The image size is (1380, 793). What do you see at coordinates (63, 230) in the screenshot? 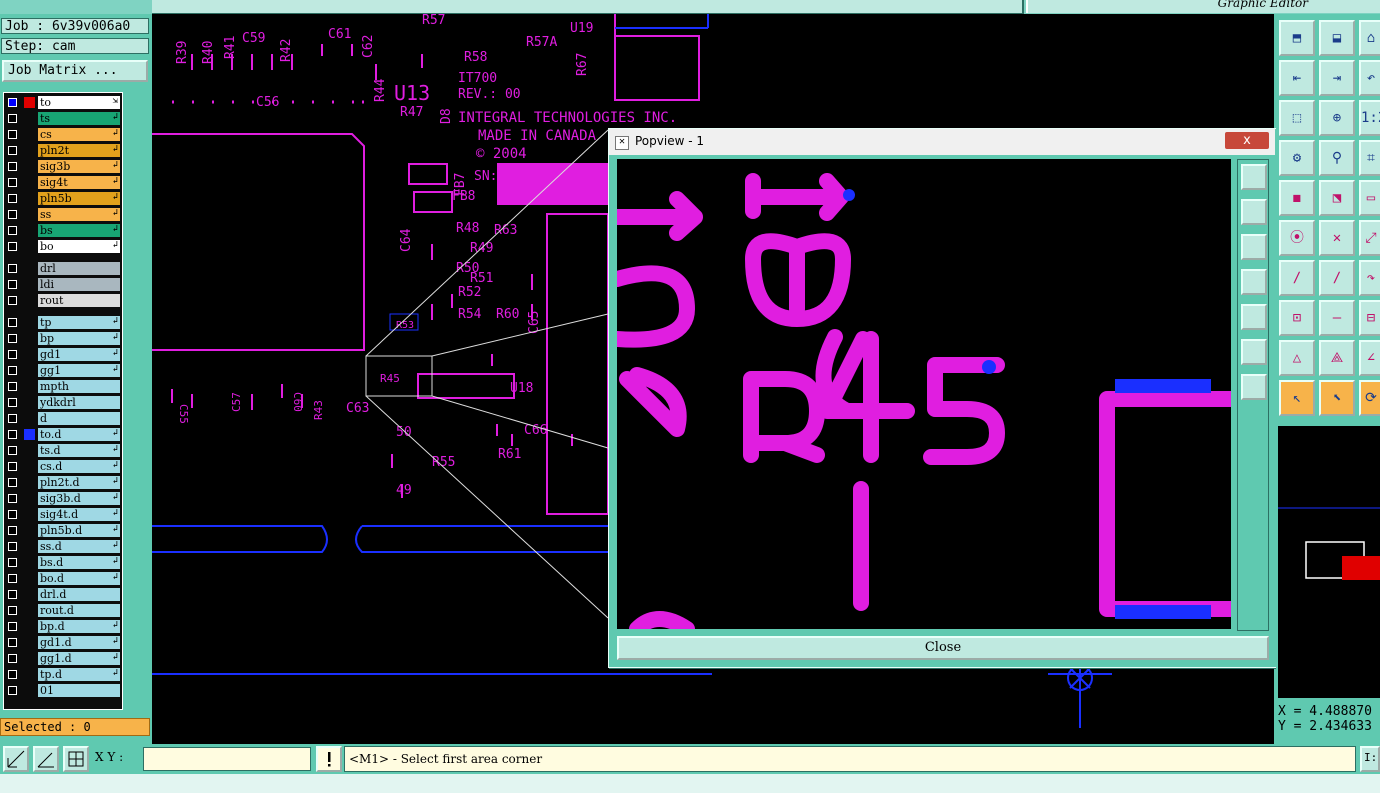
I see `layer-row-bs: bs ↲` at bounding box center [63, 230].